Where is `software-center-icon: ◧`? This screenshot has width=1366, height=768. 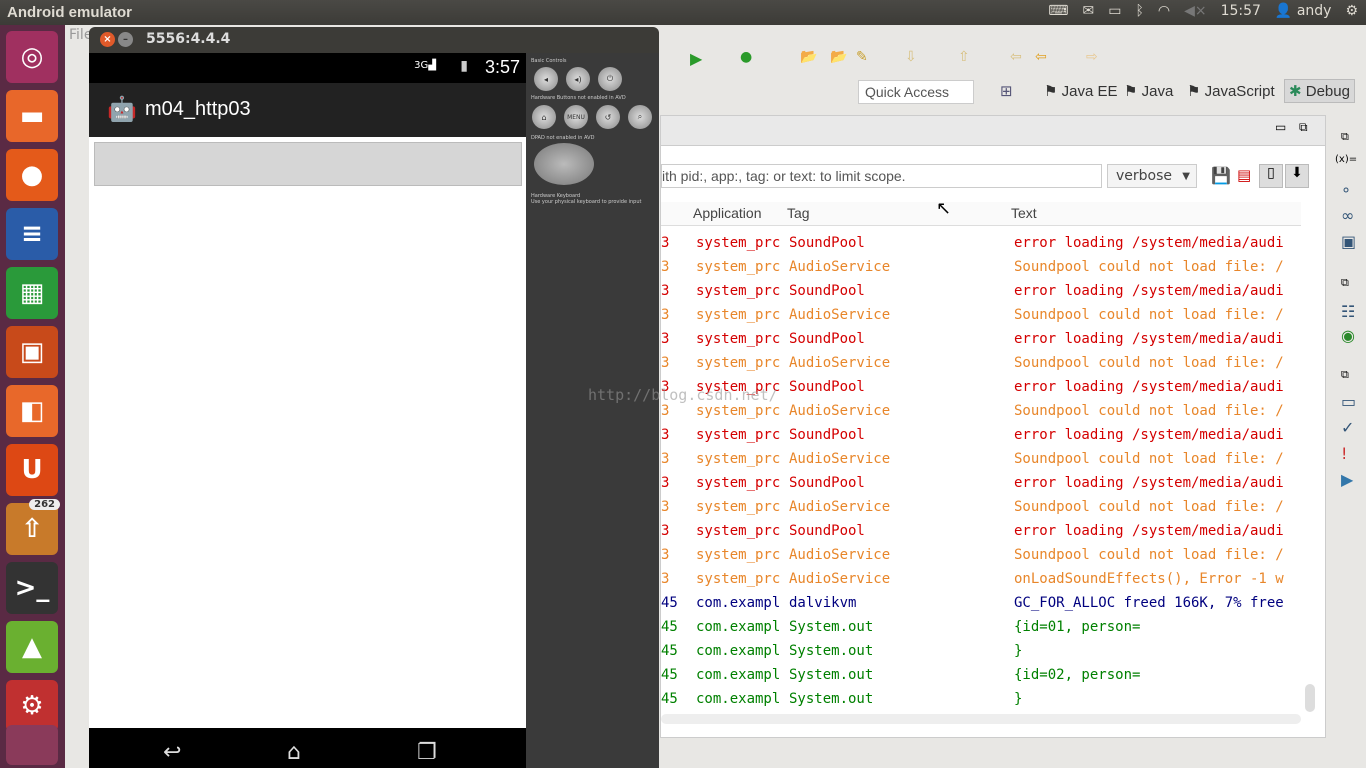 software-center-icon: ◧ is located at coordinates (32, 411).